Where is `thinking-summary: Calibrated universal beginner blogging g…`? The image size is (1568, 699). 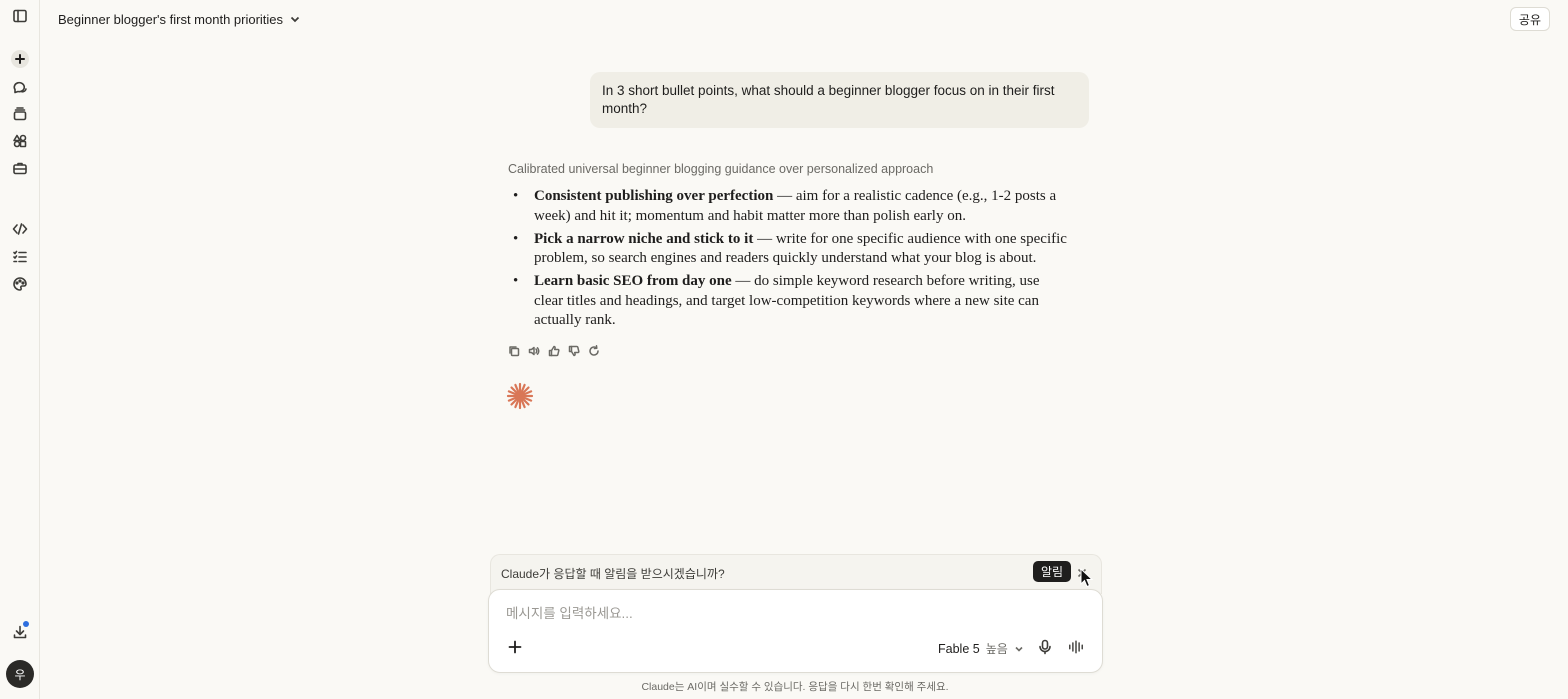
thinking-summary: Calibrated universal beginner blogging g… is located at coordinates (720, 169).